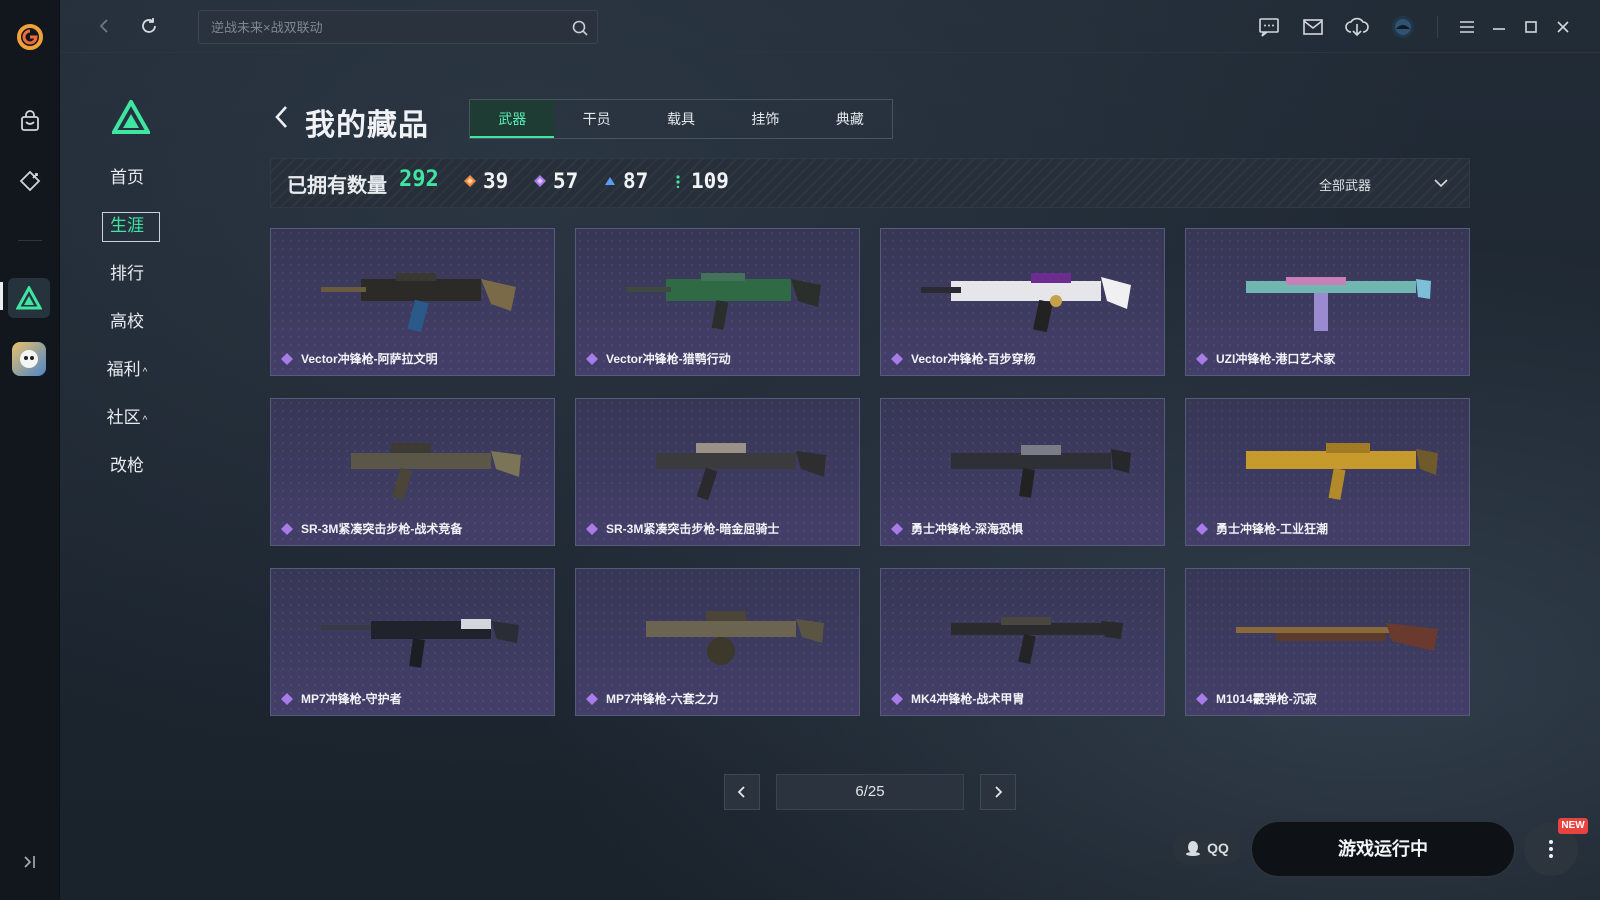  Describe the element at coordinates (870, 183) in the screenshot. I see `stats-bar: 已拥有数量 292 39 57 87 109 全部武器` at that location.